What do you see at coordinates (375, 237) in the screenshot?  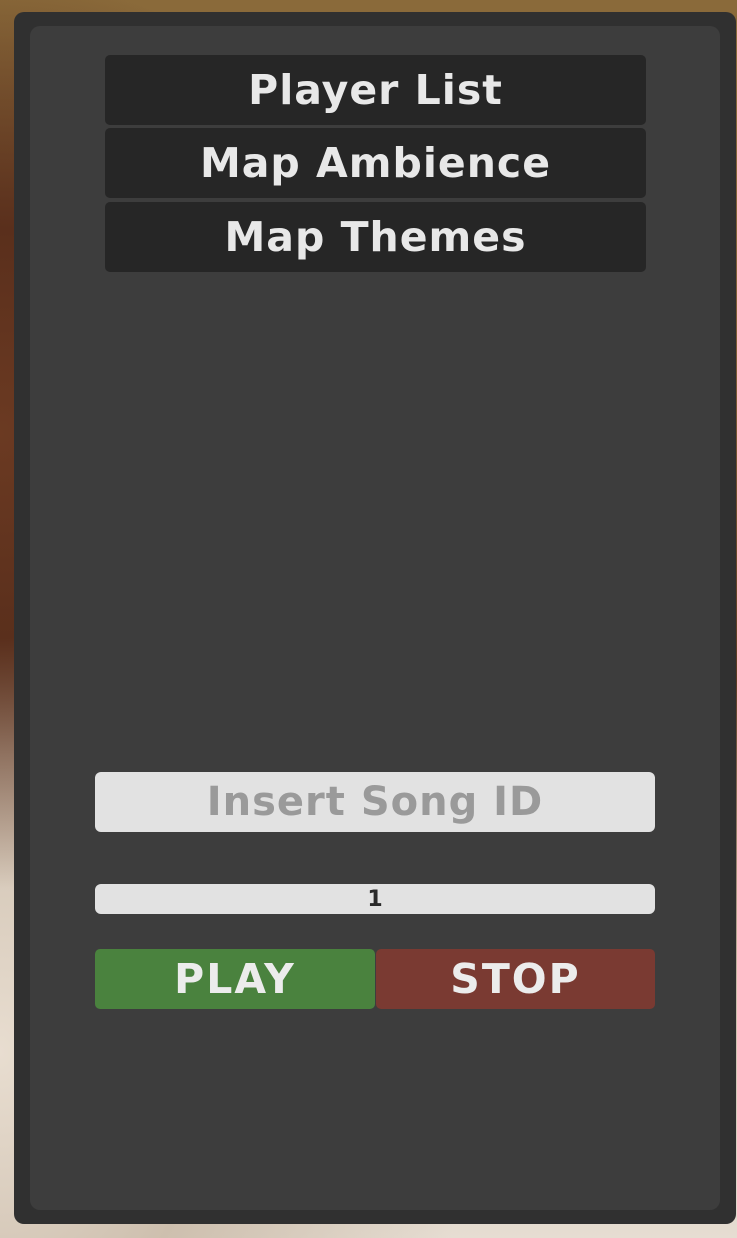 I see `map-themes-button: Map Themes` at bounding box center [375, 237].